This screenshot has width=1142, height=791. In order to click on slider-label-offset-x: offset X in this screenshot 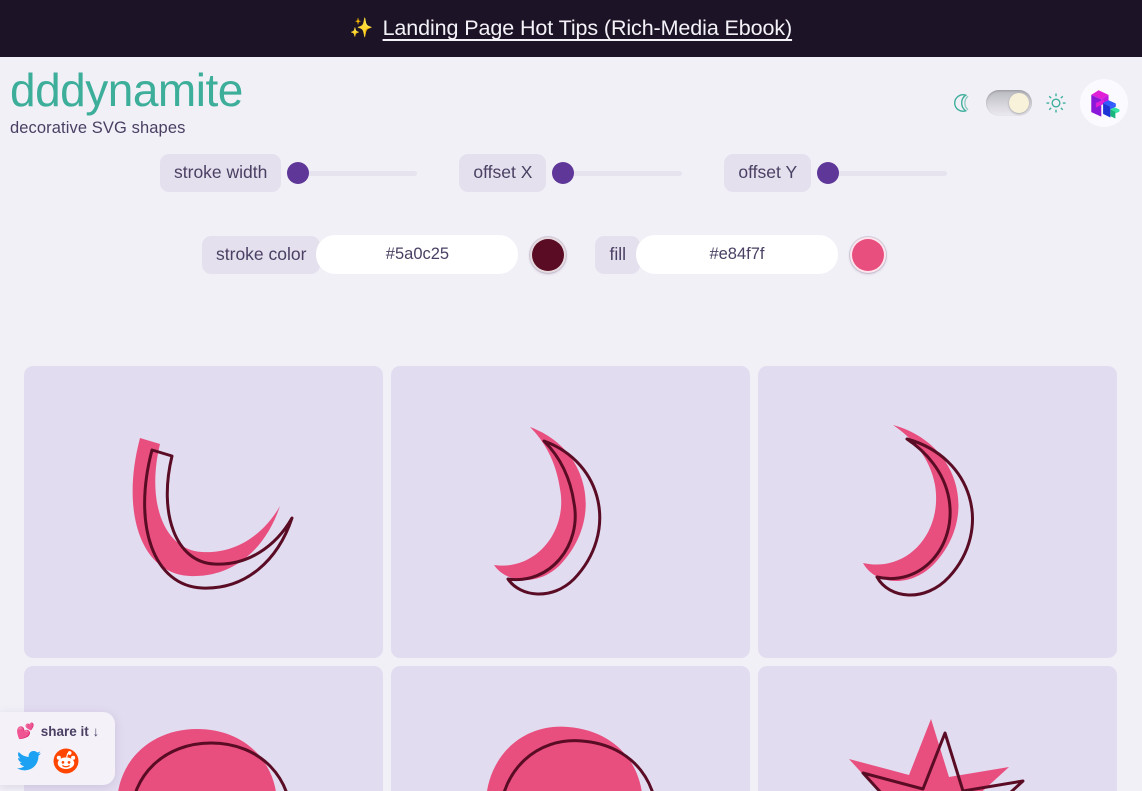, I will do `click(503, 173)`.